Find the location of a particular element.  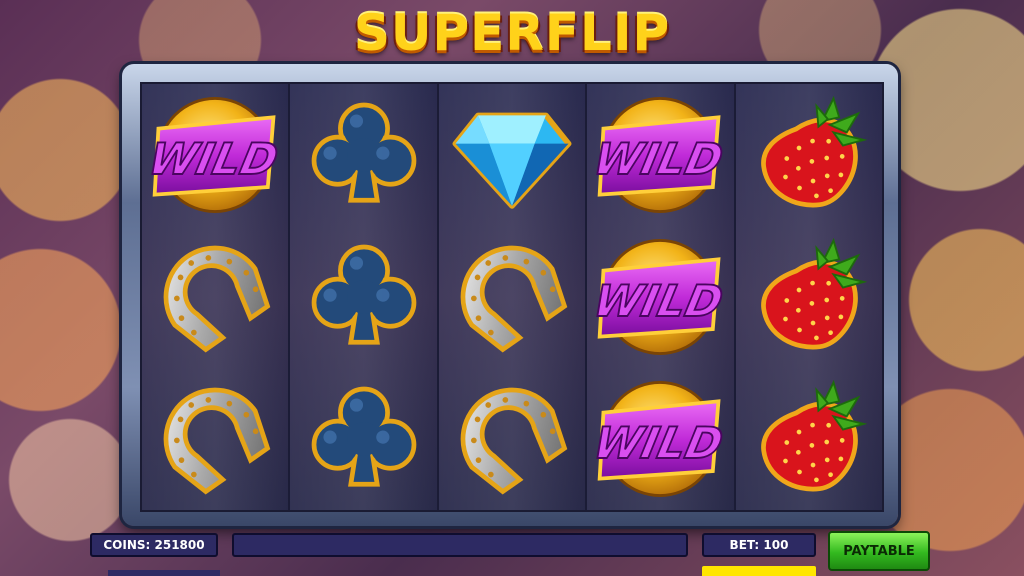

diamond-symbol-icon is located at coordinates (512, 155).